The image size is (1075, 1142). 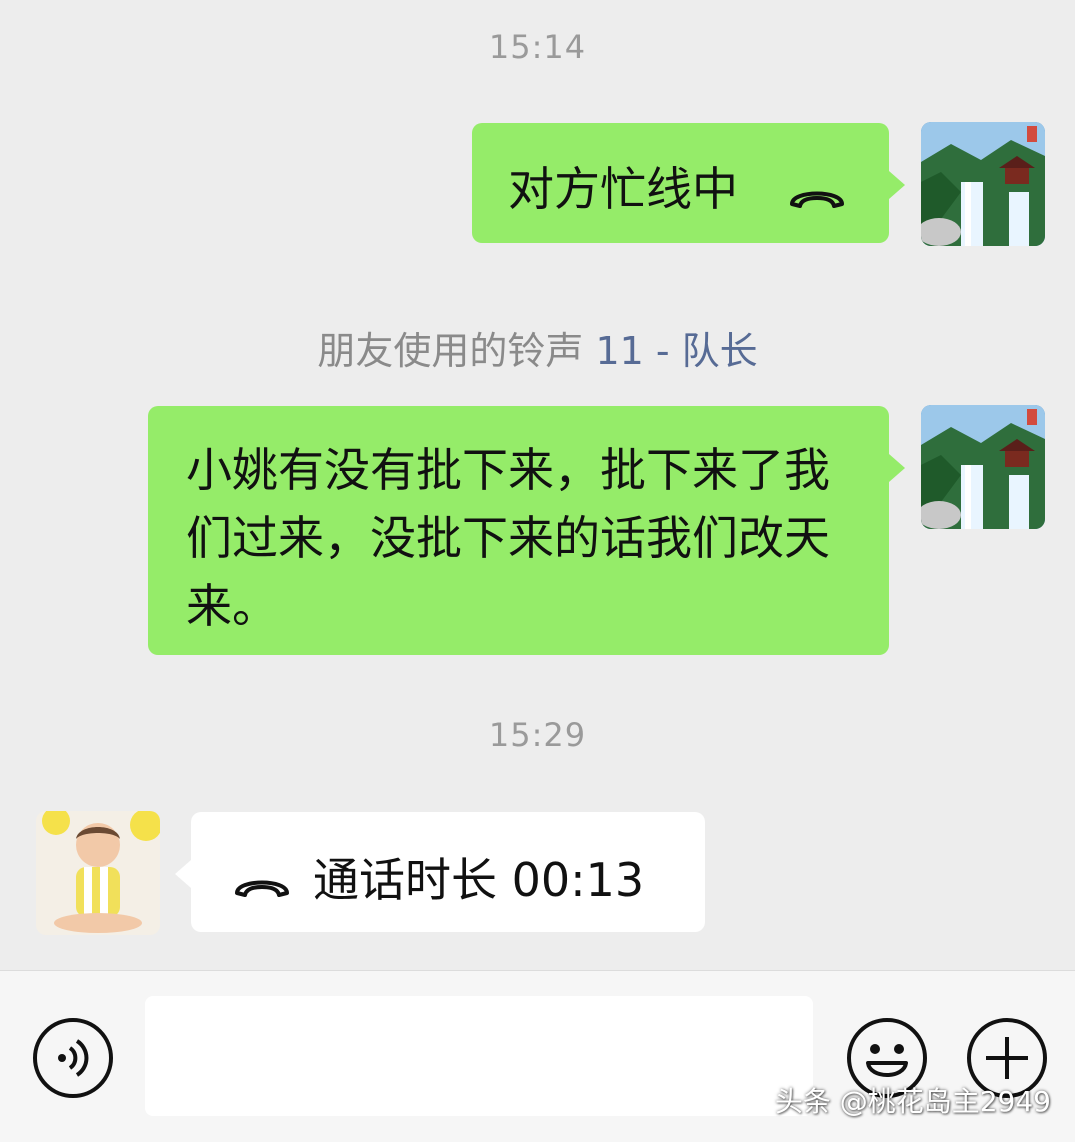 What do you see at coordinates (262, 883) in the screenshot?
I see `phone-icon` at bounding box center [262, 883].